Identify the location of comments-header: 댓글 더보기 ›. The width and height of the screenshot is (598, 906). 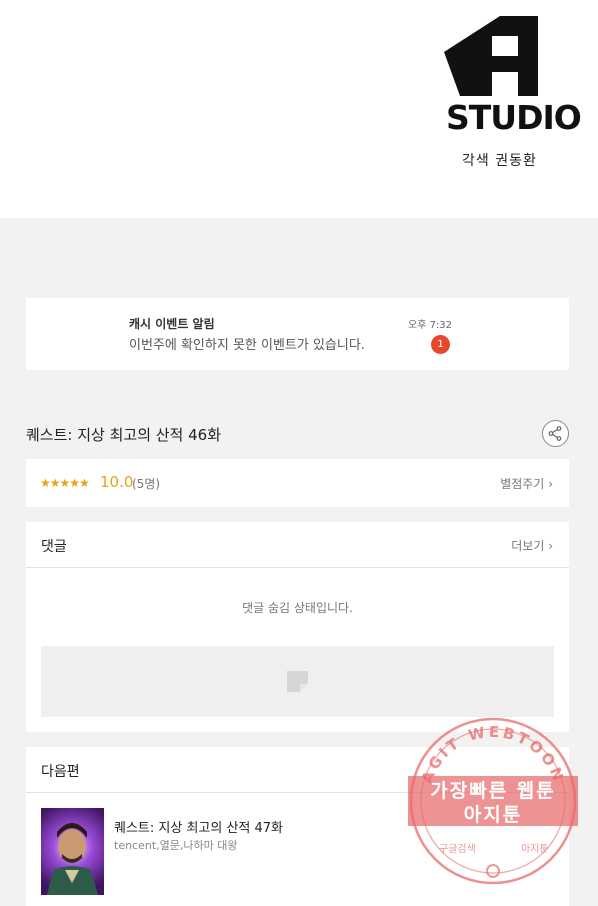
(297, 545).